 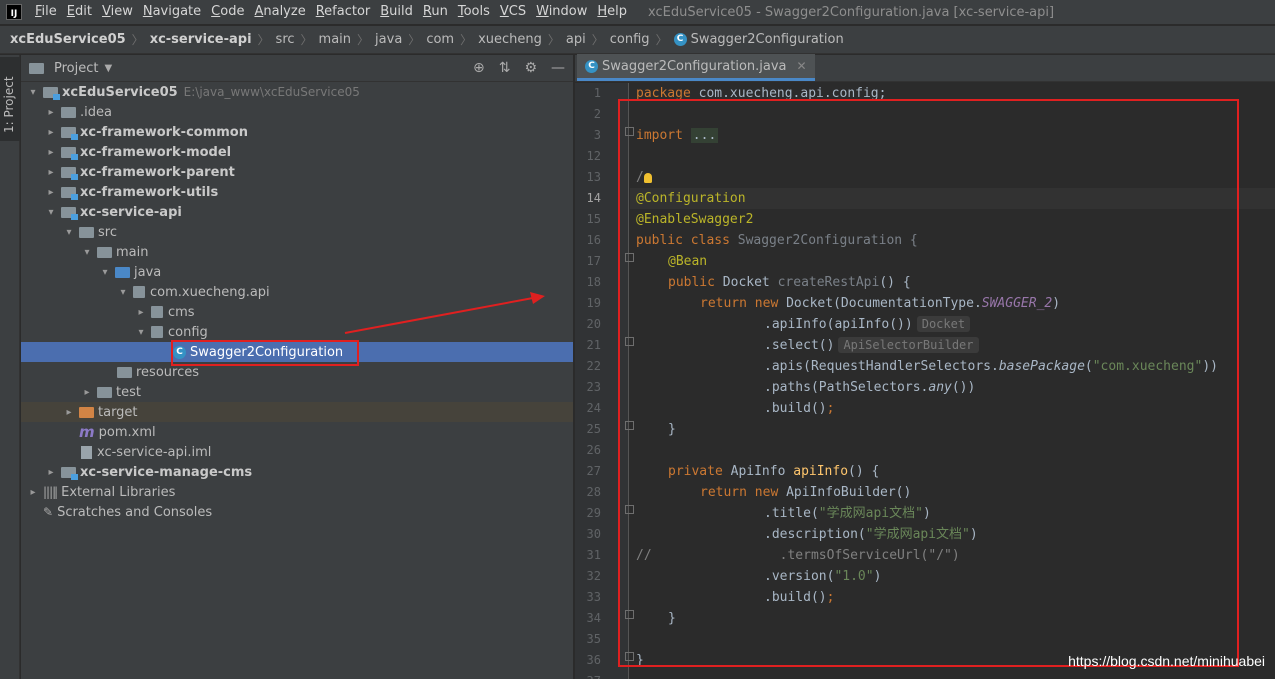 What do you see at coordinates (279, 12) in the screenshot?
I see `menu-analyze: Analyze` at bounding box center [279, 12].